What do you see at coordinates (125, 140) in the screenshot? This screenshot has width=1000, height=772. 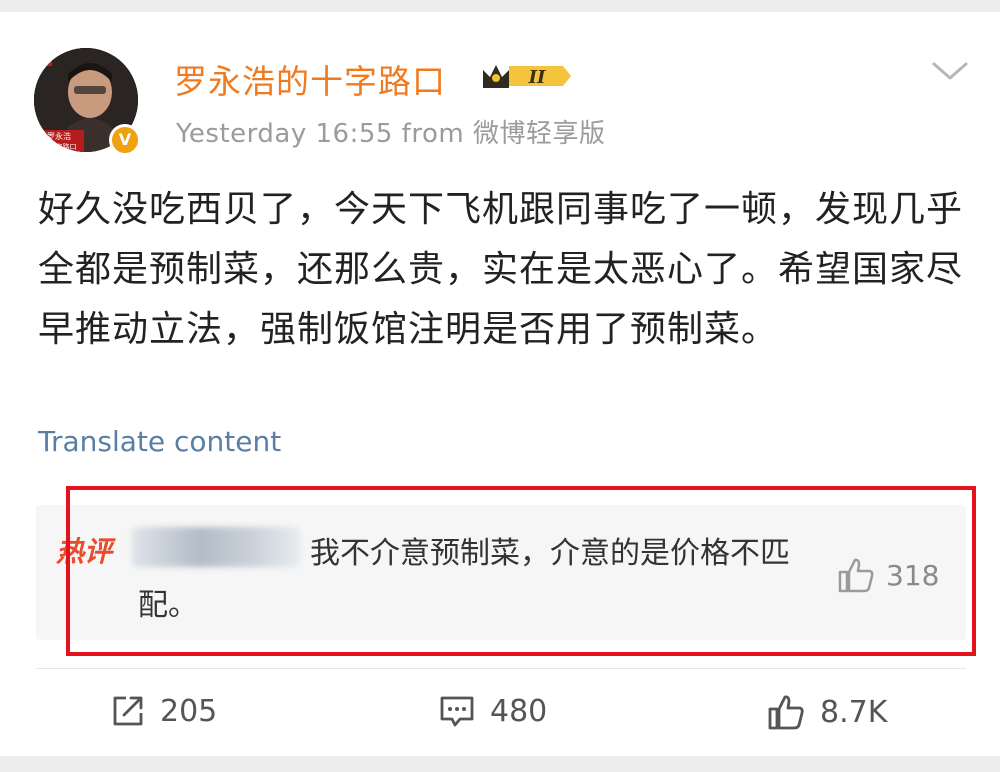 I see `verified-badge-icon: V` at bounding box center [125, 140].